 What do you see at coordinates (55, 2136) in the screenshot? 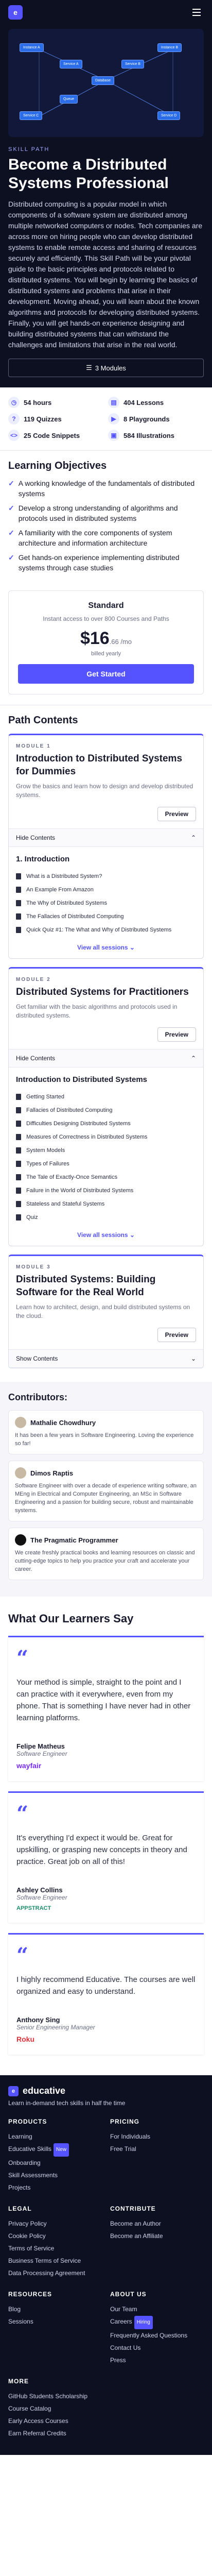
I see `footer-link: Learning` at bounding box center [55, 2136].